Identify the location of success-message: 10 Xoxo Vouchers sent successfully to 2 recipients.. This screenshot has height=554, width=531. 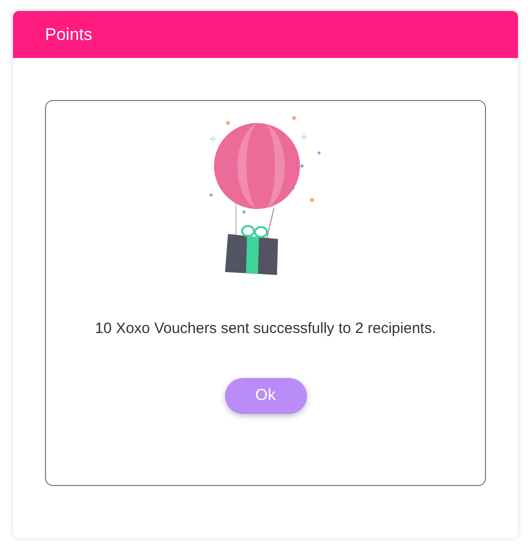
(265, 329).